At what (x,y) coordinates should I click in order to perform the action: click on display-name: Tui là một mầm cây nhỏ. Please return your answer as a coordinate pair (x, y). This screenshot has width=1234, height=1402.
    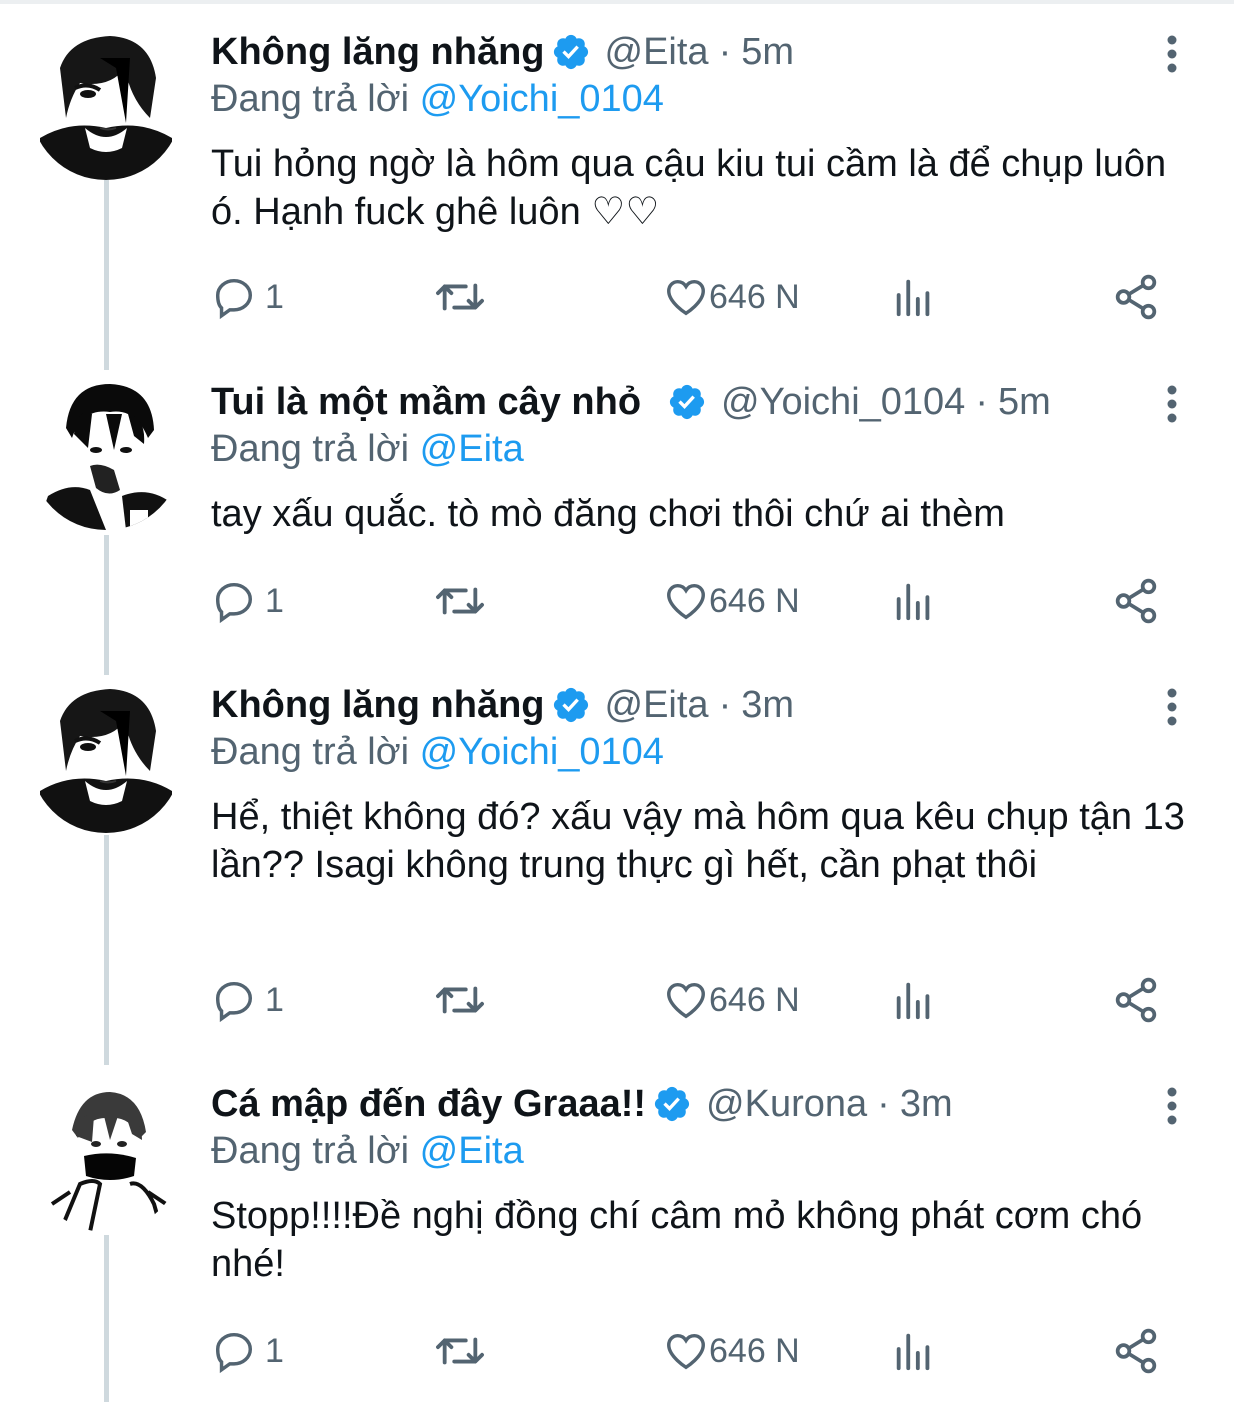
    Looking at the image, I should click on (426, 402).